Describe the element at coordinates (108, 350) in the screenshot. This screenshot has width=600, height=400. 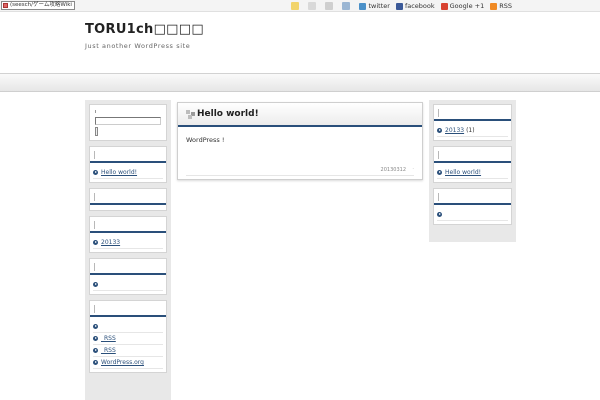
I see `comments-rss-link: _RSS` at that location.